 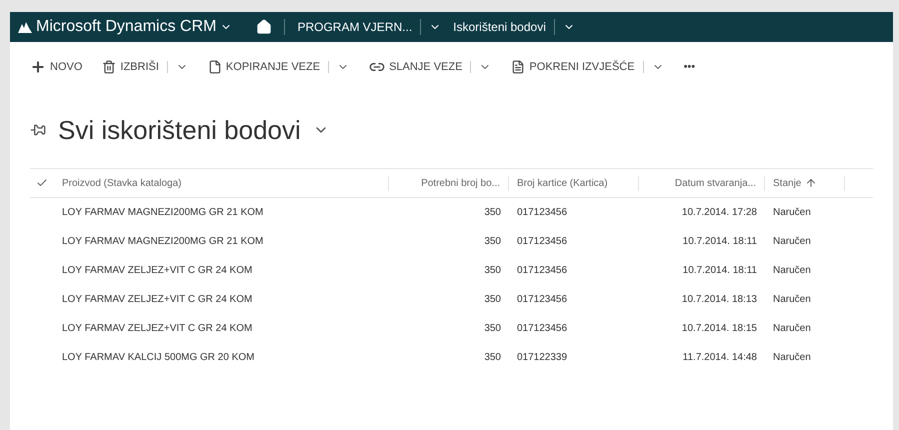 What do you see at coordinates (38, 67) in the screenshot?
I see `plus-icon` at bounding box center [38, 67].